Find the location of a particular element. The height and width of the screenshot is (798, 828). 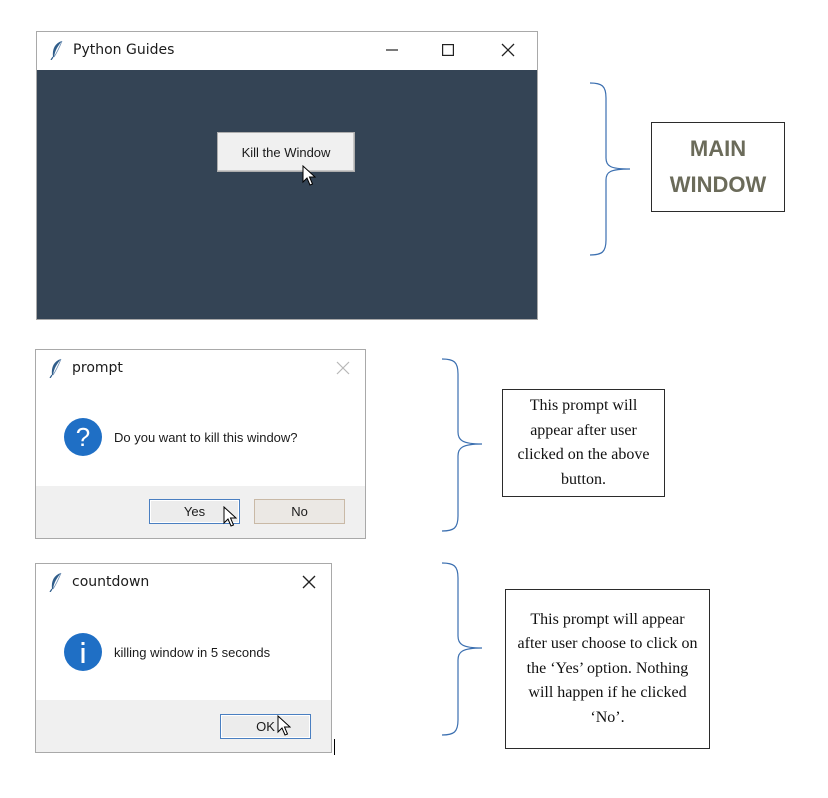

close-button is located at coordinates (508, 50).